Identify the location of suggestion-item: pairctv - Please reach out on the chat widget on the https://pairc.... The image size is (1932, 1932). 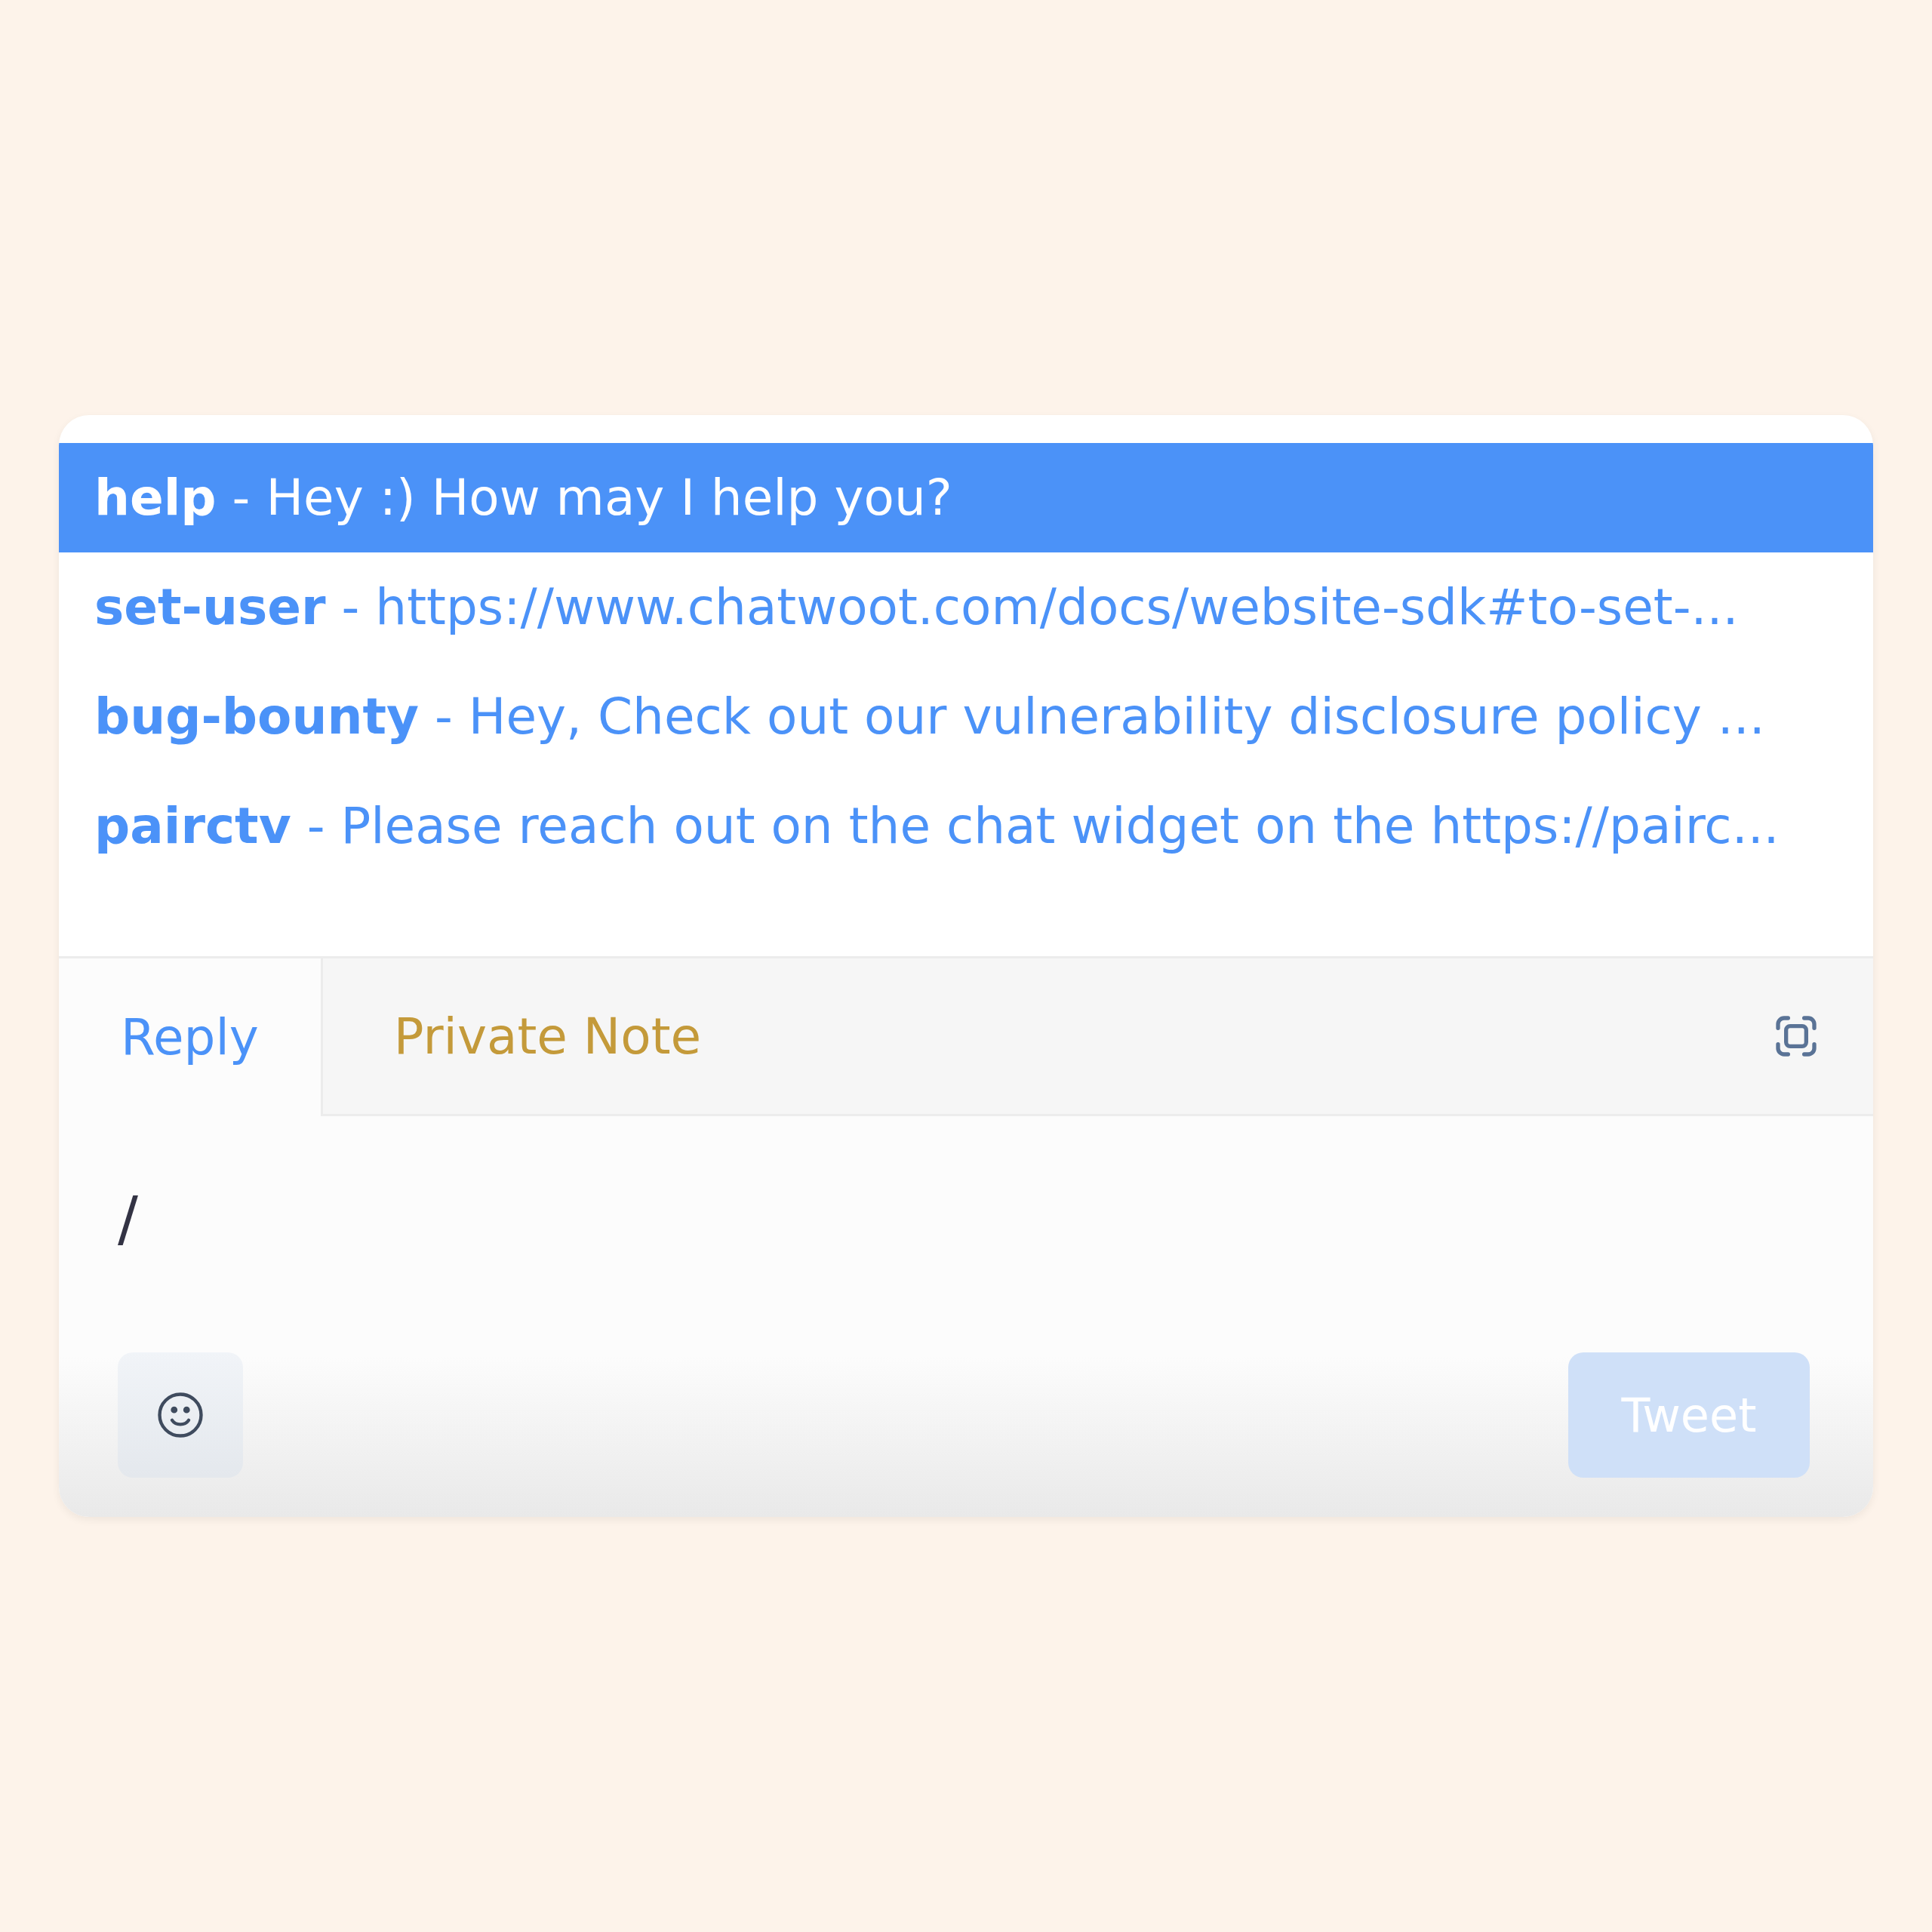
(966, 826).